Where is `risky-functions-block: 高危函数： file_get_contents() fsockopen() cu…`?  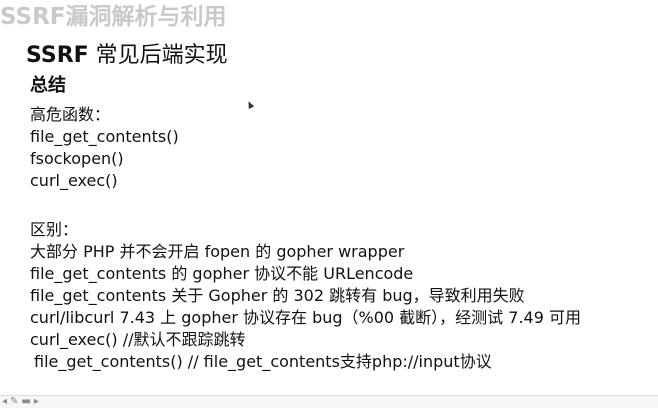
risky-functions-block: 高危函数： file_get_contents() fsockopen() cu… is located at coordinates (104, 148).